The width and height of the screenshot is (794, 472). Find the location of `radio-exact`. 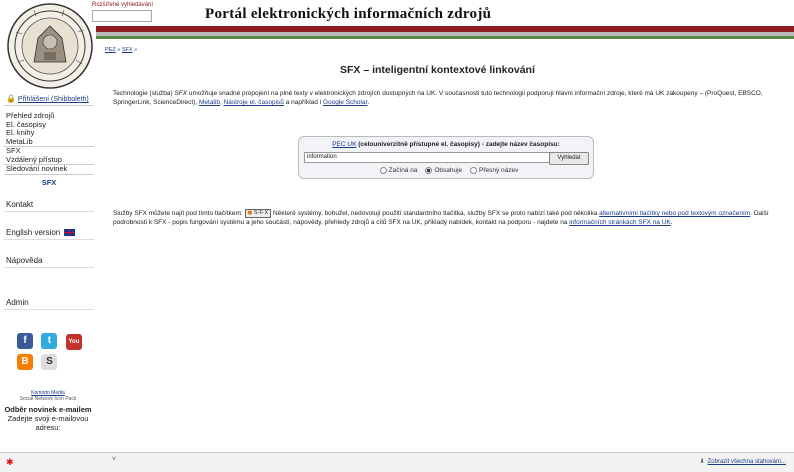

radio-exact is located at coordinates (473, 170).